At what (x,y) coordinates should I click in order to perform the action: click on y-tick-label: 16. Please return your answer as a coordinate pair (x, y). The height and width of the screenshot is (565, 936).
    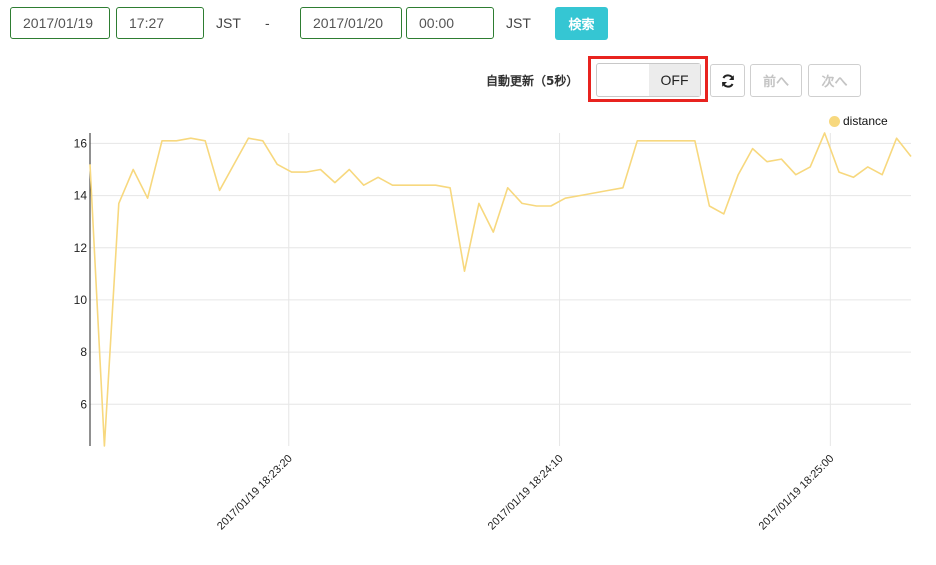
    Looking at the image, I should click on (81, 143).